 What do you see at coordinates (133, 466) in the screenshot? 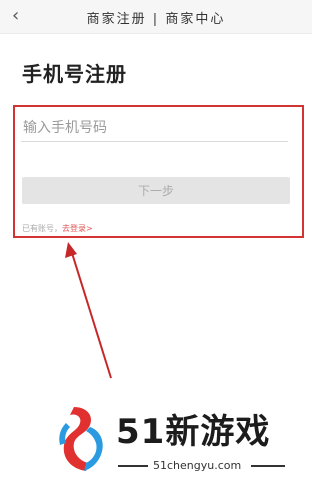
I see `url-rule-left` at bounding box center [133, 466].